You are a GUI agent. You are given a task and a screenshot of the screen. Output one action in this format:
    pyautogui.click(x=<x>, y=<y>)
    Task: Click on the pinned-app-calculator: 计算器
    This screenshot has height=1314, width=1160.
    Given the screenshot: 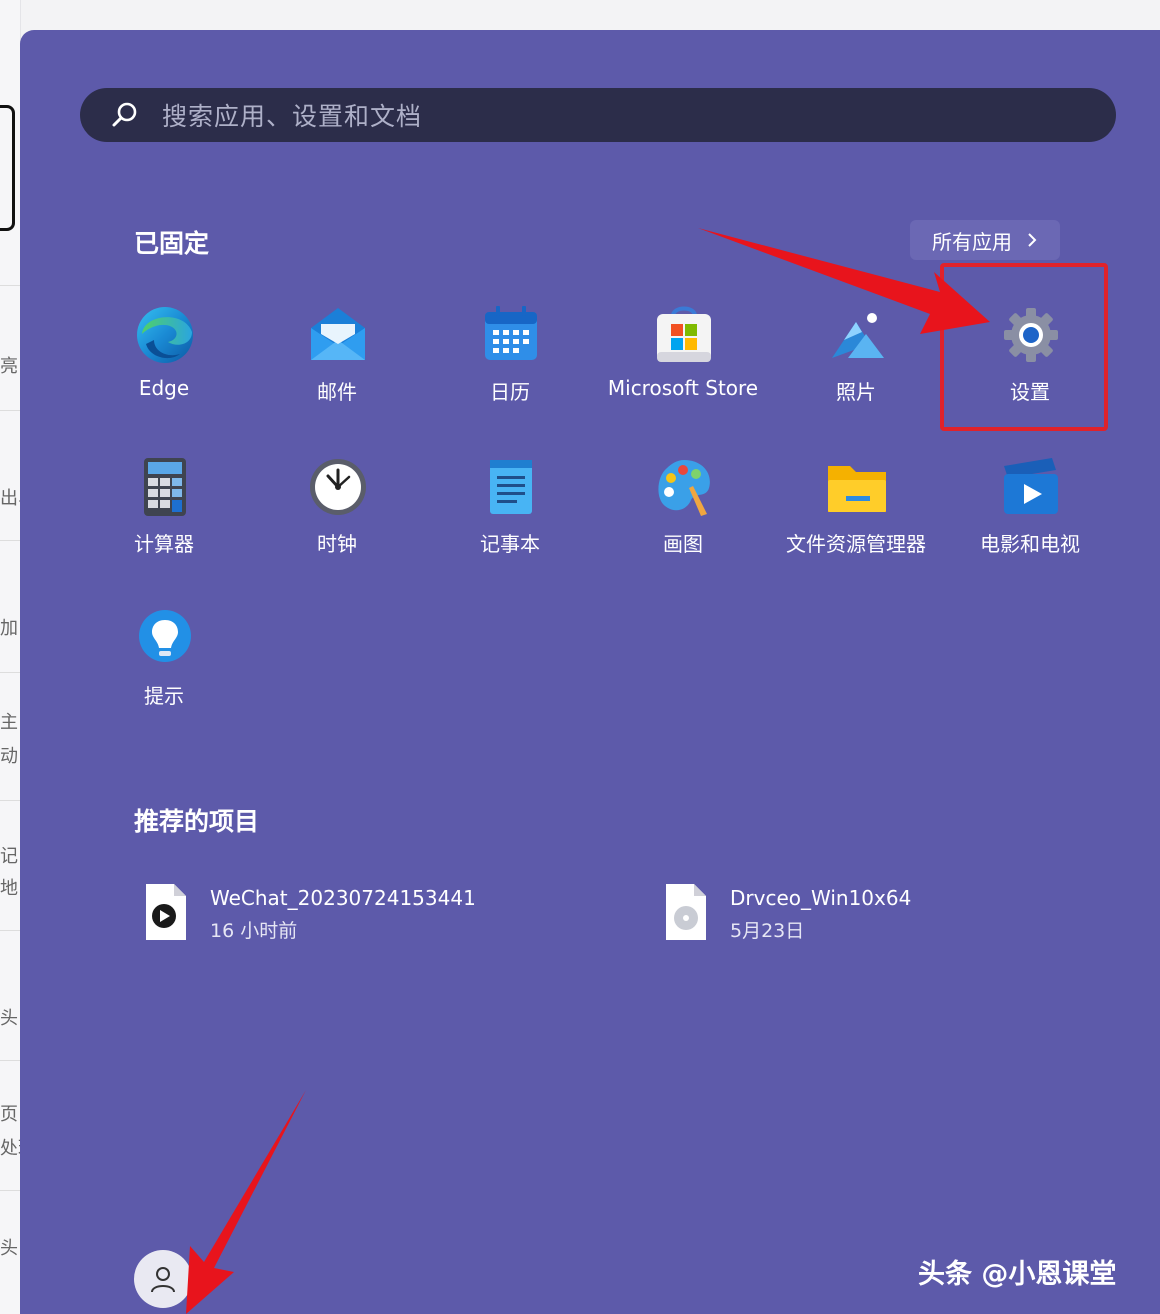 What is the action you would take?
    pyautogui.click(x=164, y=526)
    